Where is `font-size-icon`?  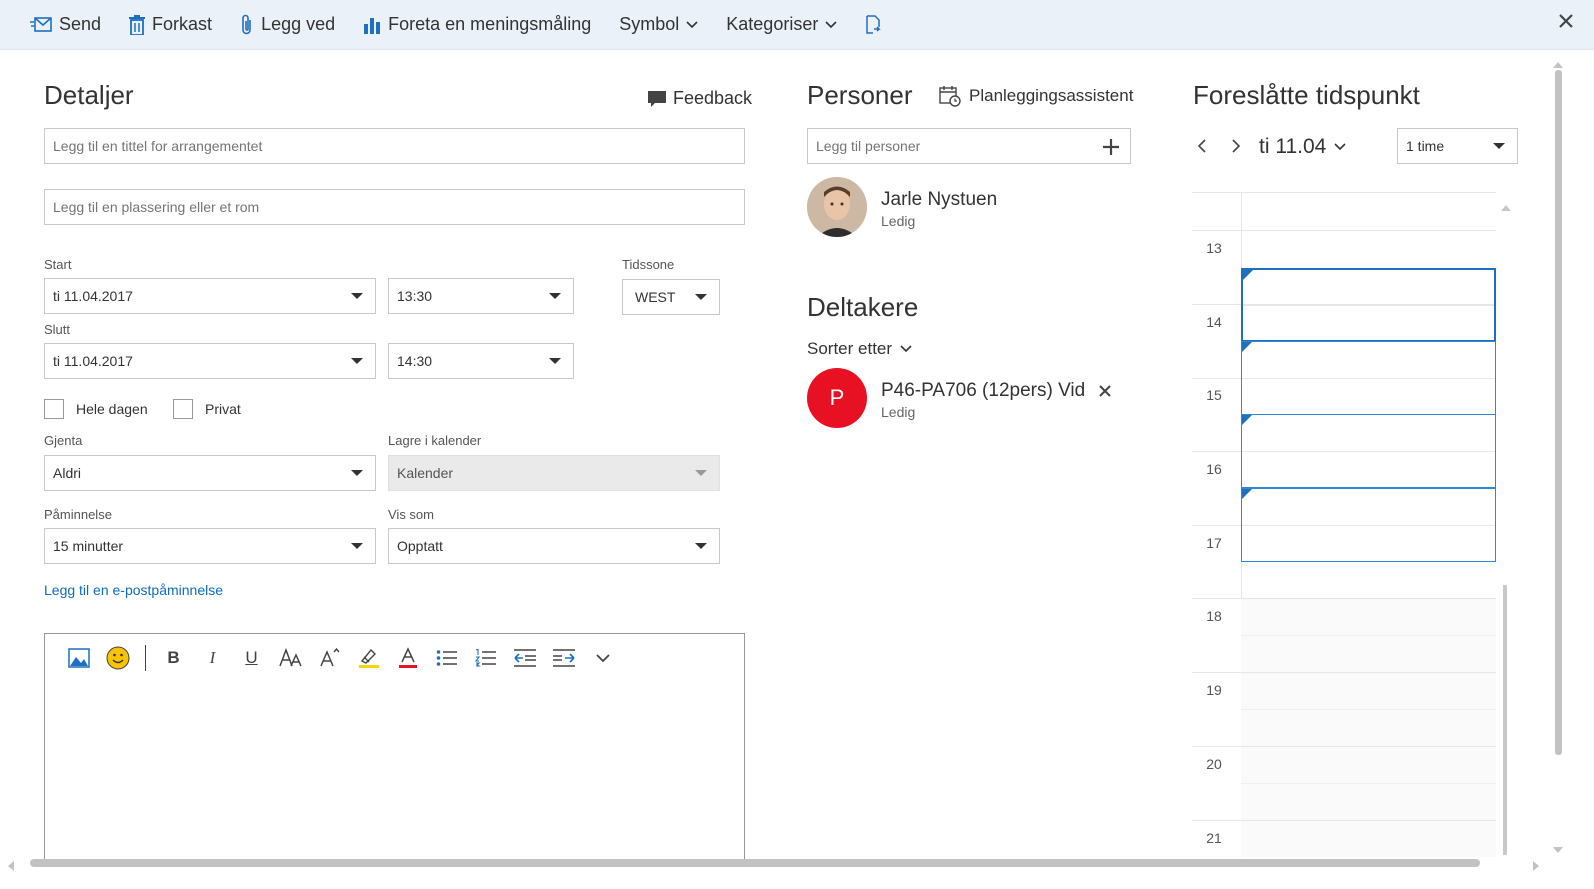 font-size-icon is located at coordinates (290, 657).